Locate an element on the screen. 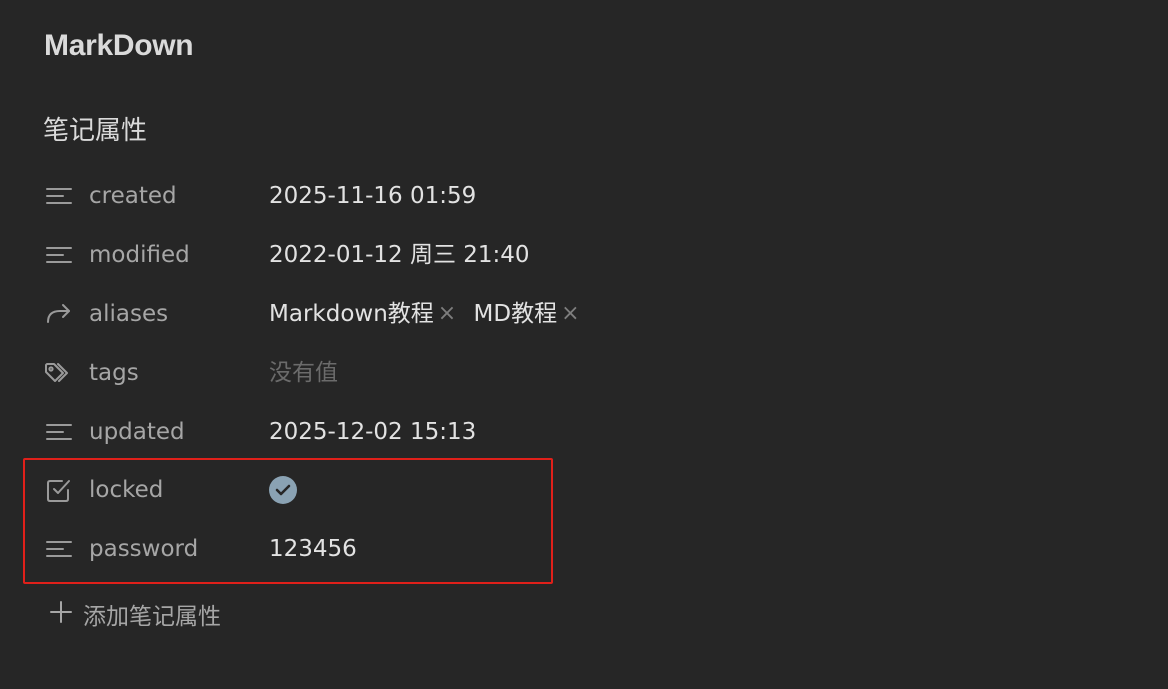 This screenshot has width=1168, height=689. property-row-aliases: aliases Markdown教程 × MD教程 × is located at coordinates (350, 314).